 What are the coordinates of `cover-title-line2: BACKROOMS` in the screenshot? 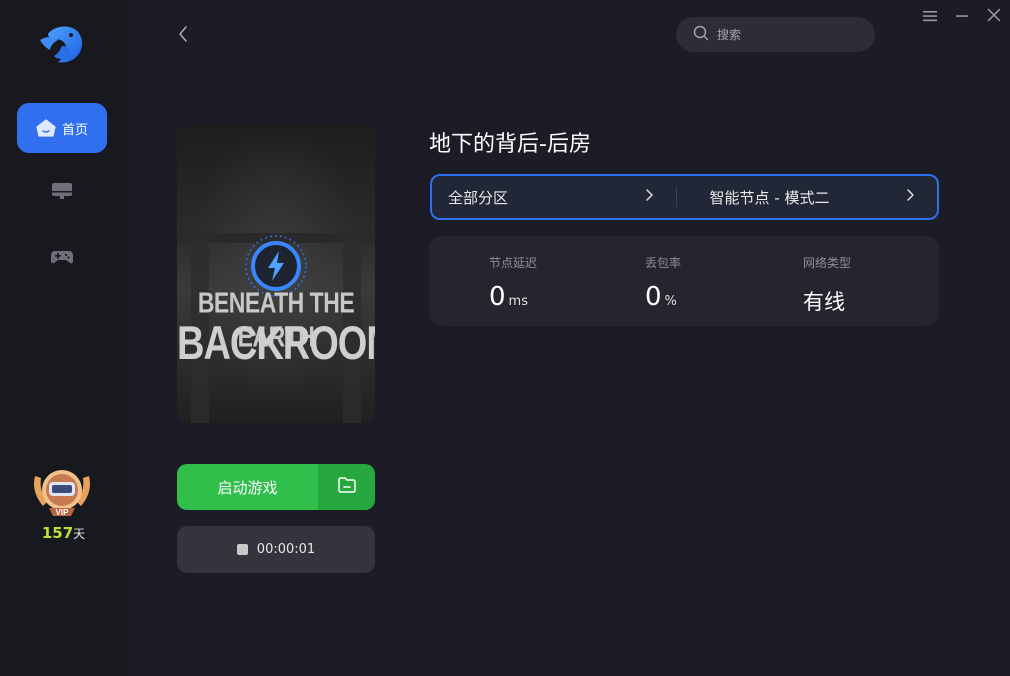 It's located at (276, 344).